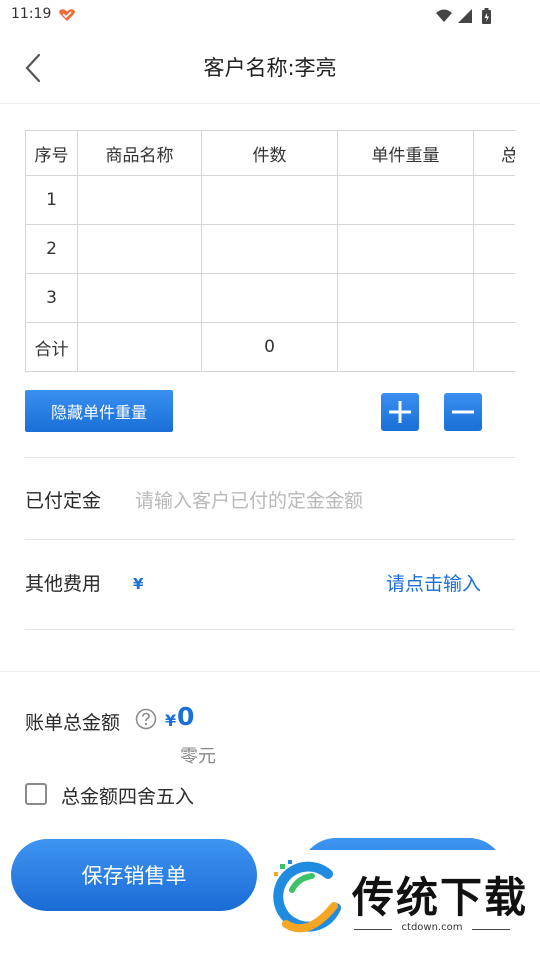  What do you see at coordinates (307, 896) in the screenshot?
I see `watermark-logo` at bounding box center [307, 896].